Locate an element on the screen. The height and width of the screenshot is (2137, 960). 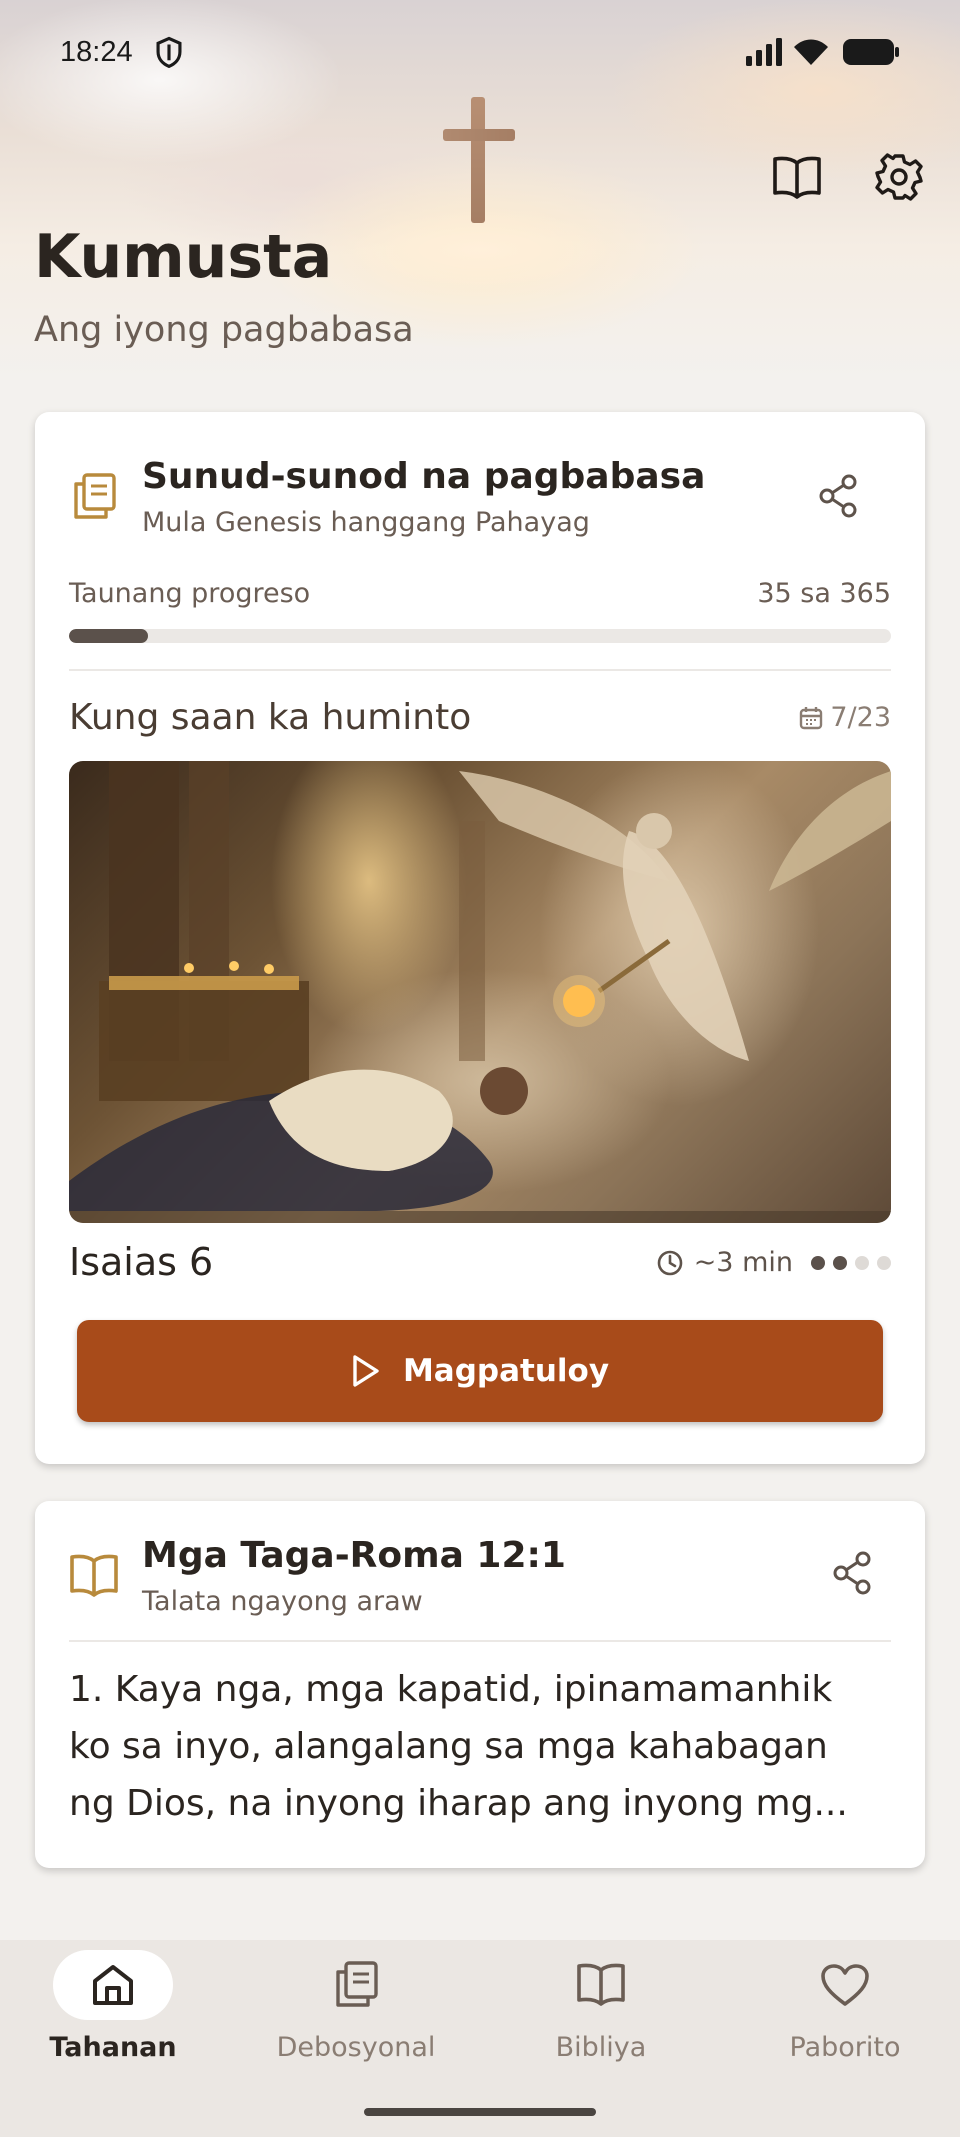
plan-subtitle: Mula Genesis hanggang Pahayag is located at coordinates (366, 522).